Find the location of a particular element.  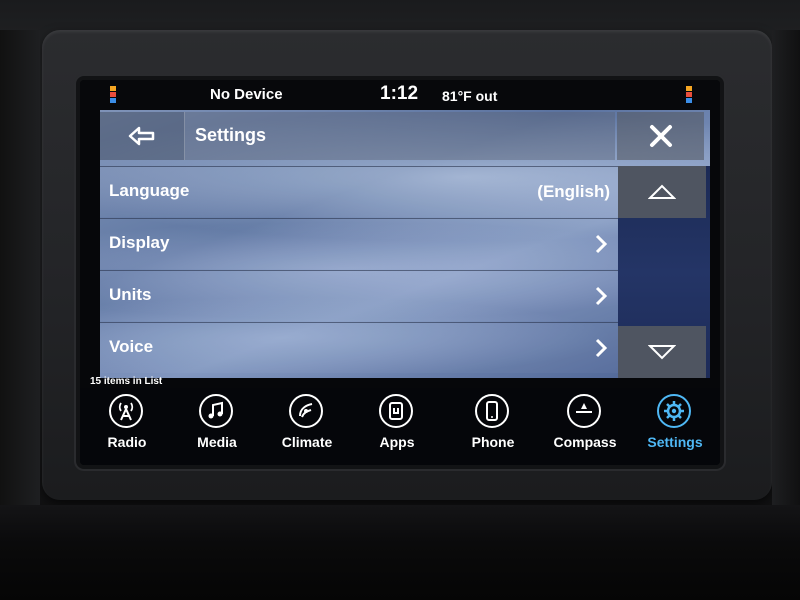

nav-radio: Radio is located at coordinates (127, 427).